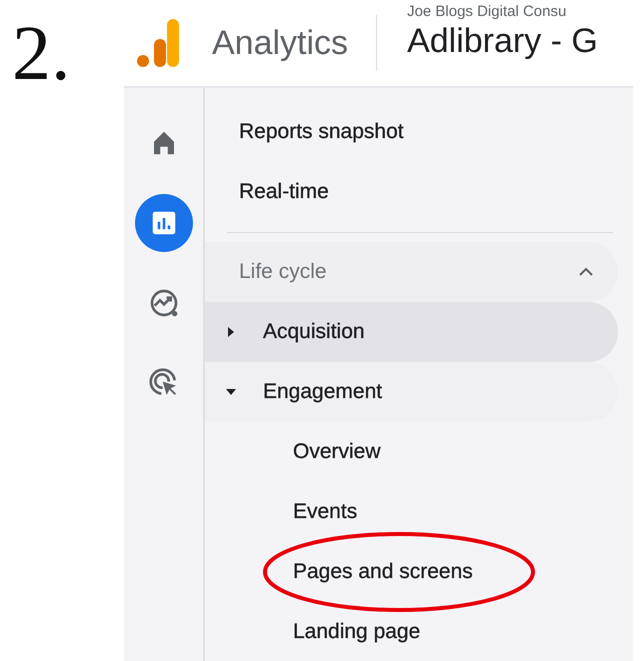 This screenshot has height=661, width=641. Describe the element at coordinates (487, 11) in the screenshot. I see `account-name: Joe Blogs Digital Consu` at that location.